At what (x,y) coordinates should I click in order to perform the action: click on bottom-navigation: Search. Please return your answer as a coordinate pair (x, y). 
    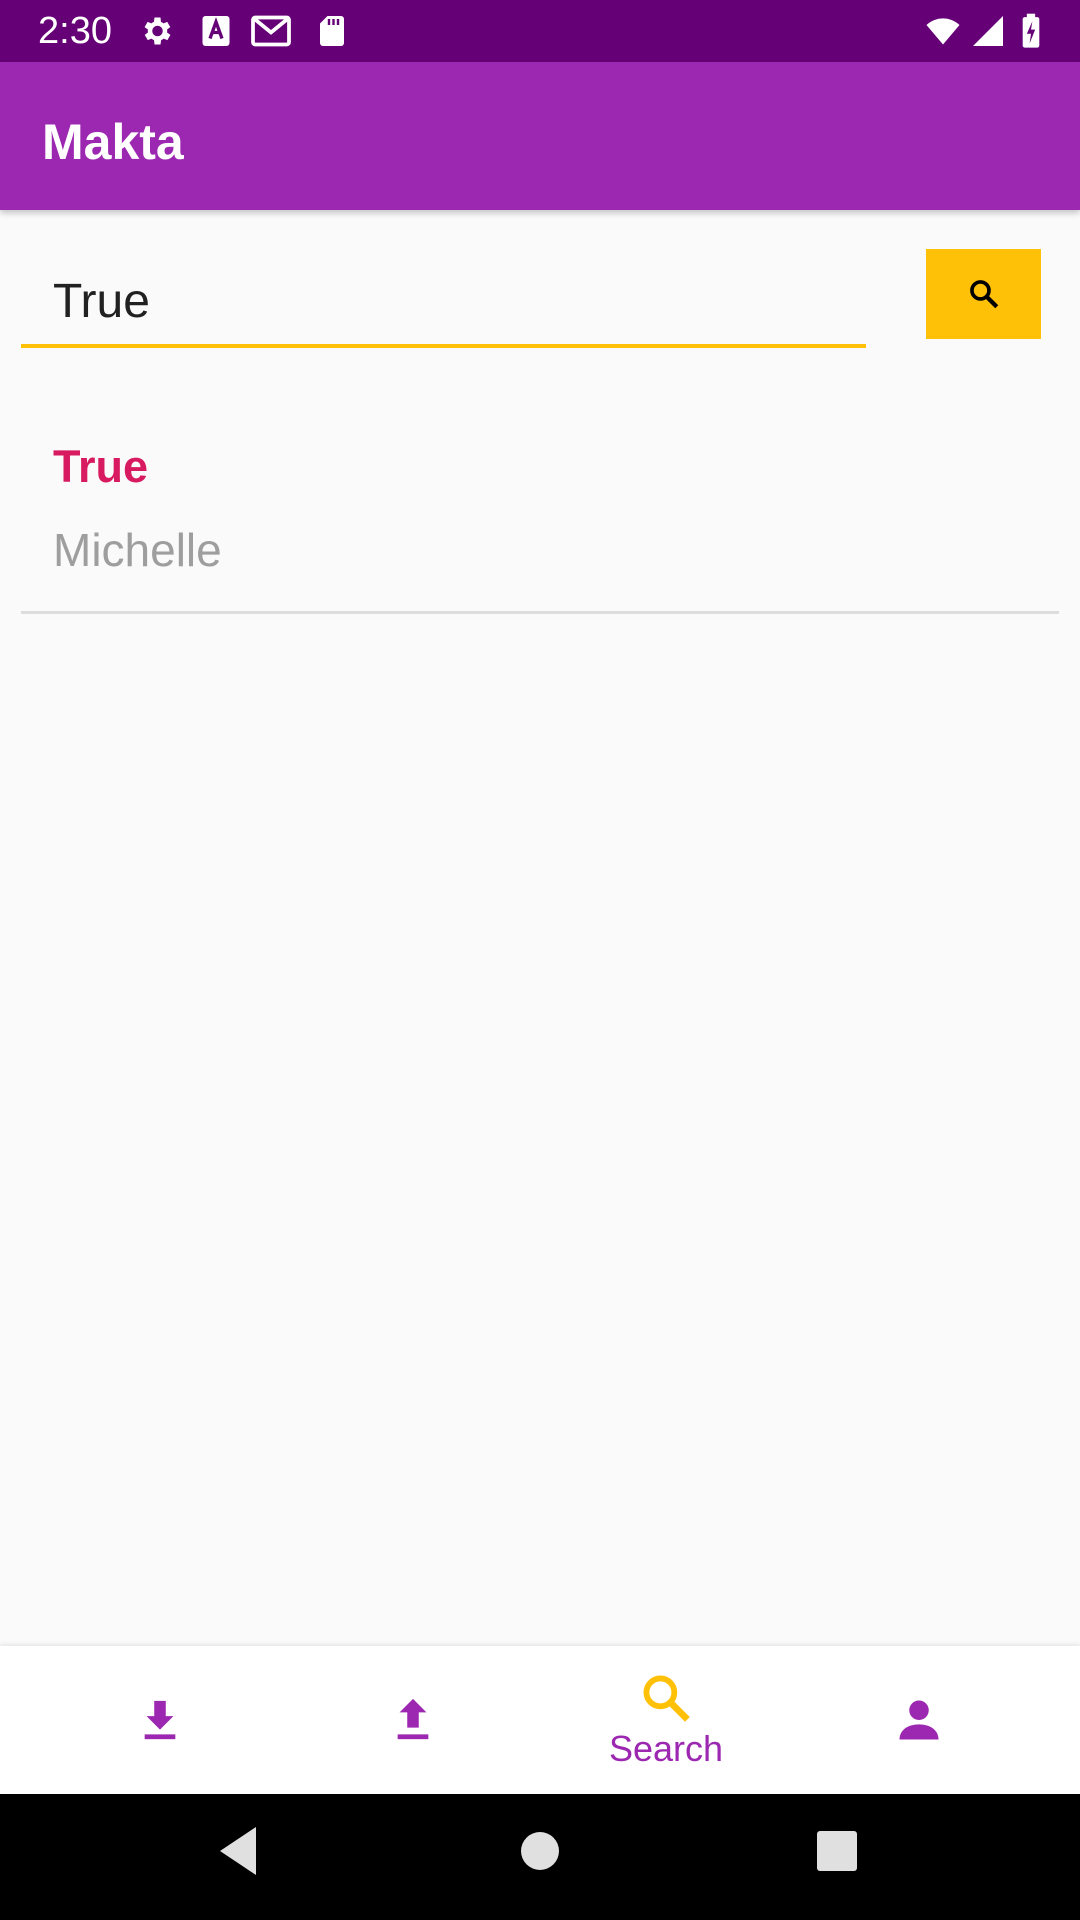
    Looking at the image, I should click on (540, 1720).